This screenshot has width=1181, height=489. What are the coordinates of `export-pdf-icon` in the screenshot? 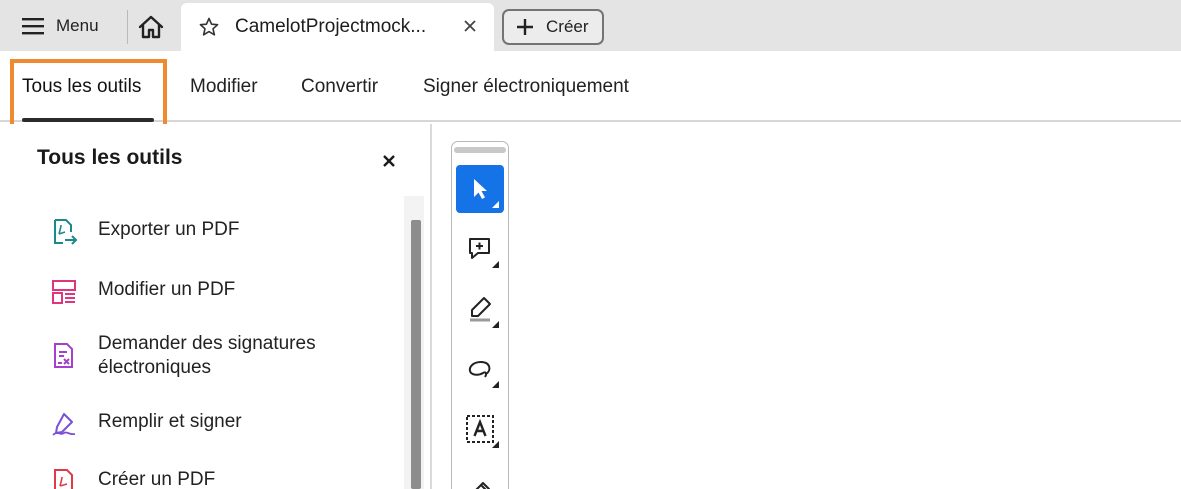 It's located at (64, 232).